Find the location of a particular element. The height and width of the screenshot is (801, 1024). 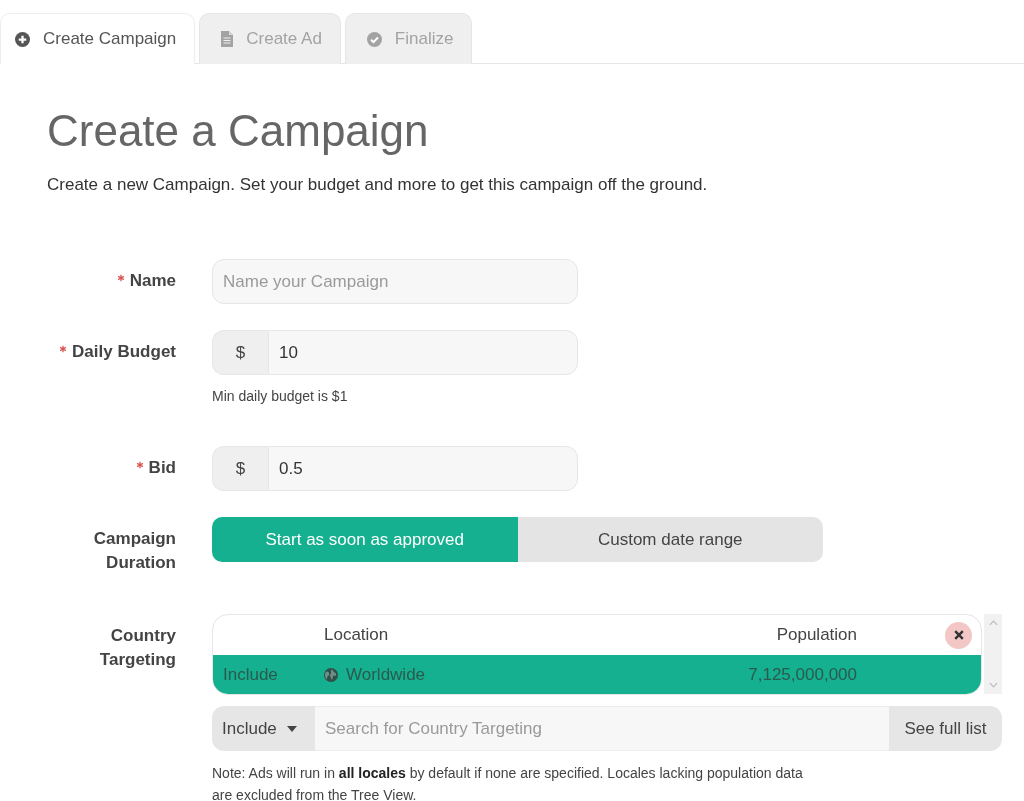

field-label: Bid is located at coordinates (162, 468).